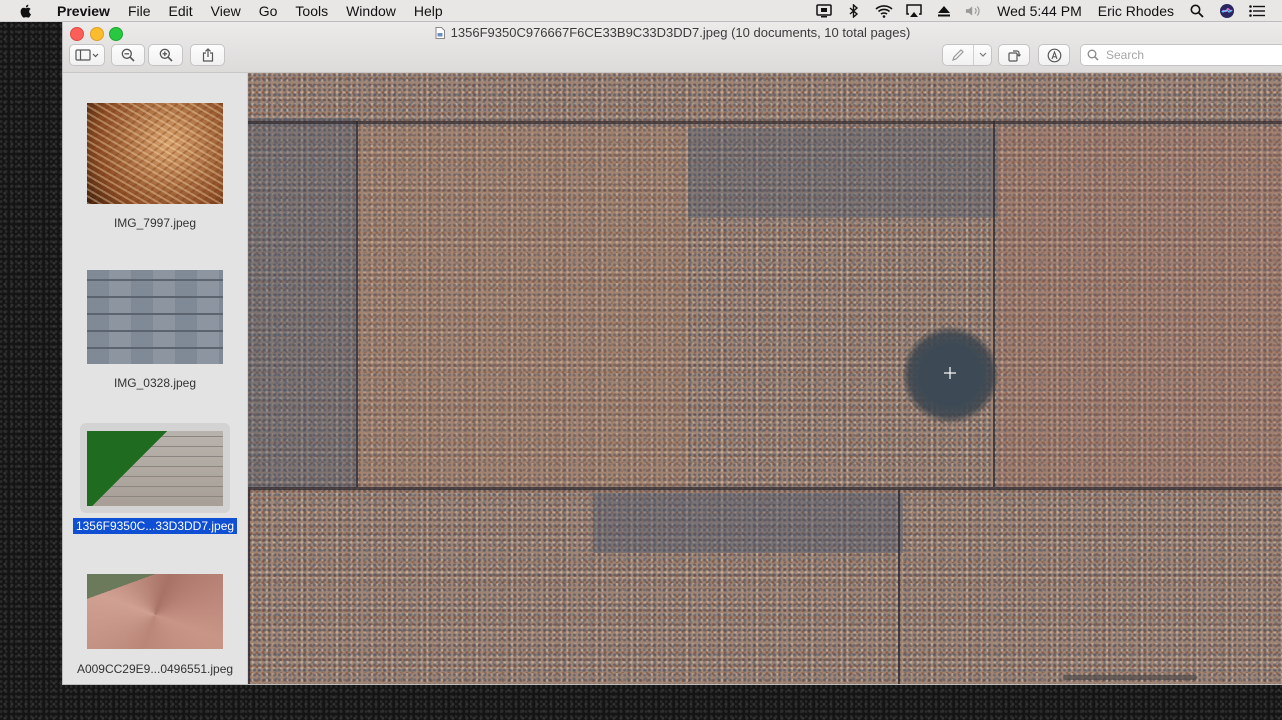 Image resolution: width=1282 pixels, height=720 pixels. What do you see at coordinates (914, 11) in the screenshot?
I see `airplay-icon` at bounding box center [914, 11].